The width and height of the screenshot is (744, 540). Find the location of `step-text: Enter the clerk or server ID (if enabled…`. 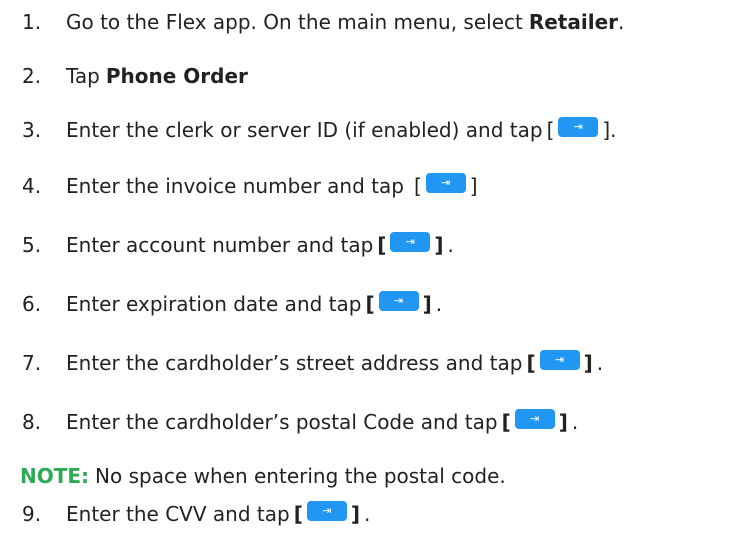

step-text: Enter the clerk or server ID (if enabled… is located at coordinates (304, 130).